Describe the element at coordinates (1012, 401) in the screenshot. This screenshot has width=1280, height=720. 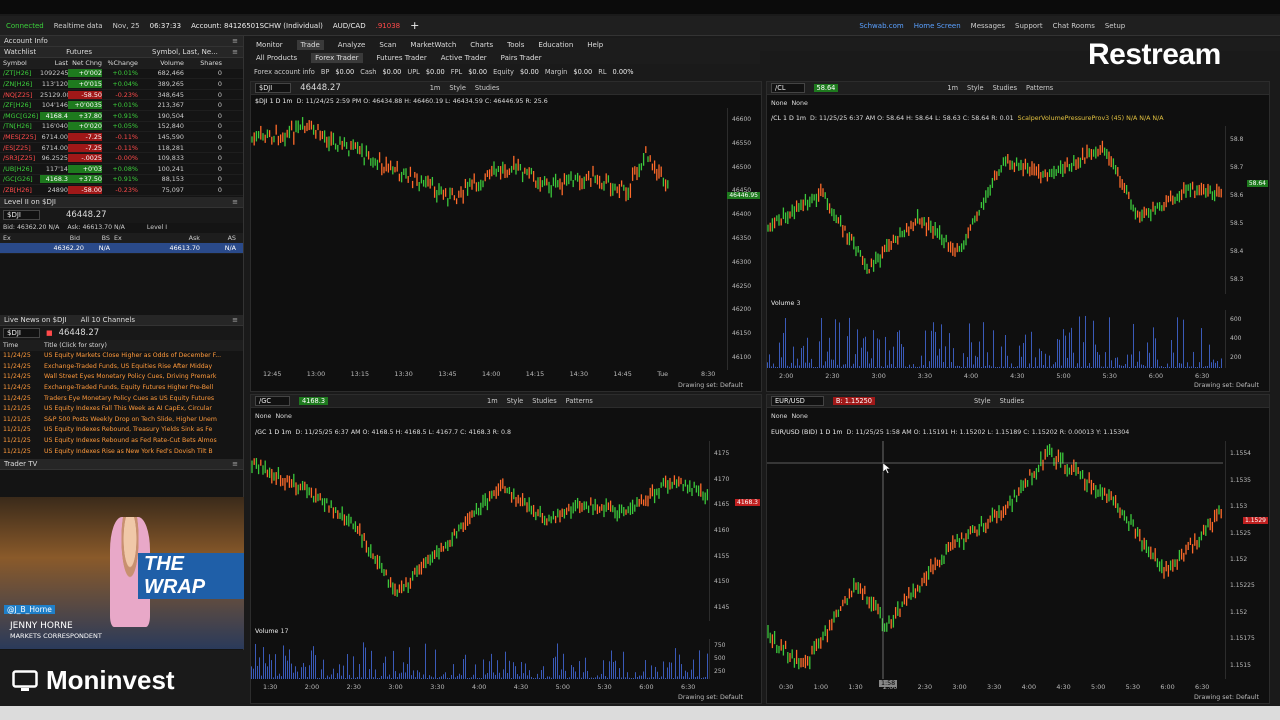
I see `chart-eurusd-studies: Studies` at that location.